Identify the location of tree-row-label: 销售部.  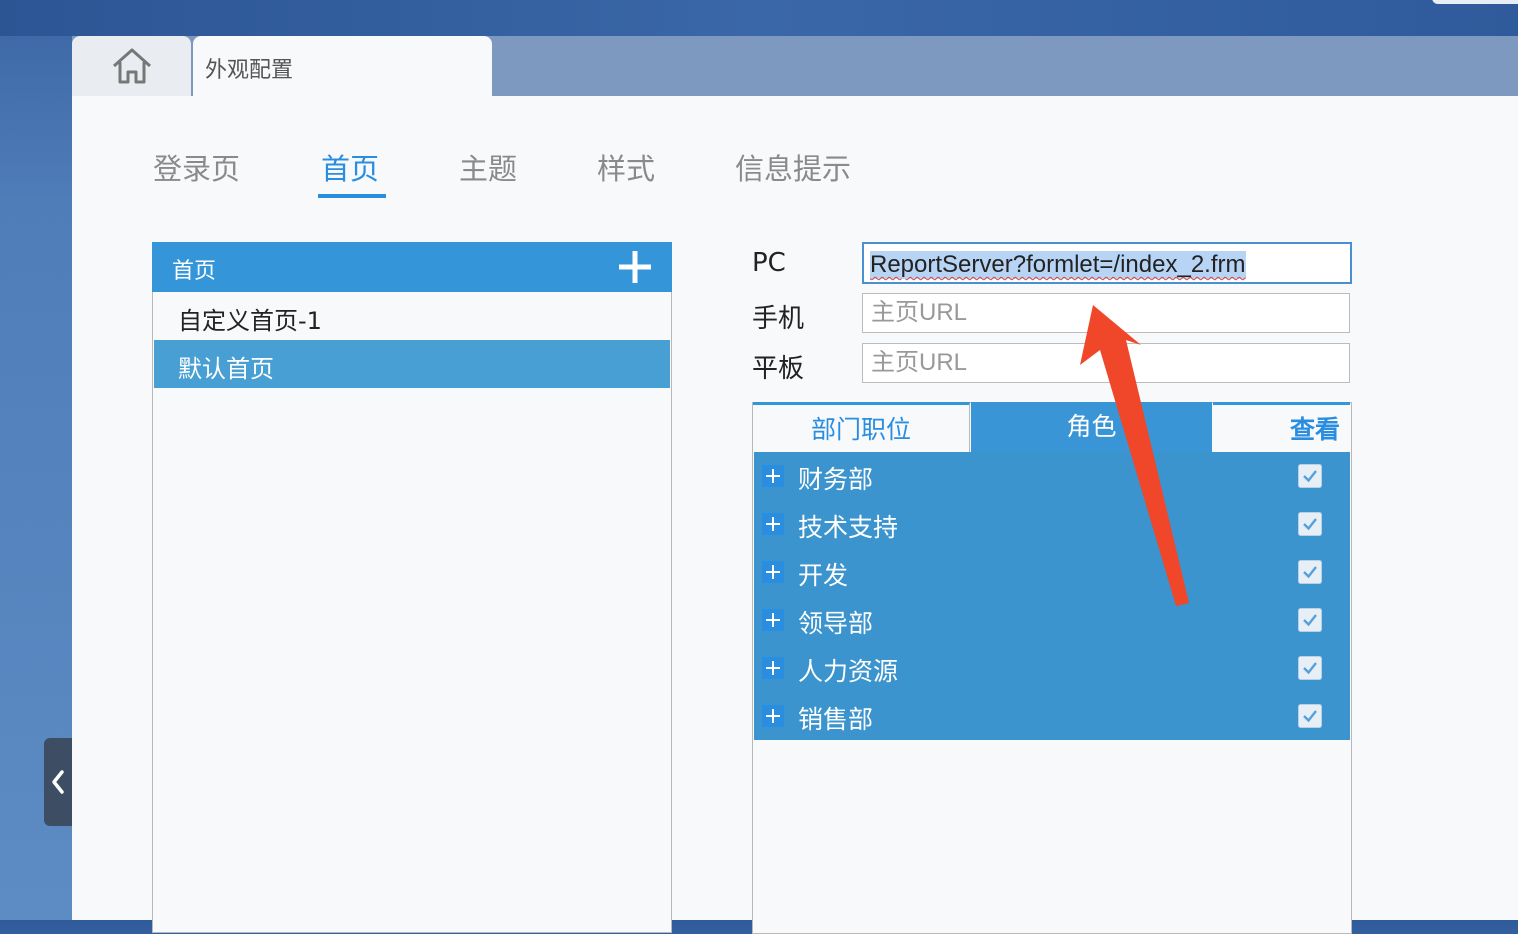
(836, 719).